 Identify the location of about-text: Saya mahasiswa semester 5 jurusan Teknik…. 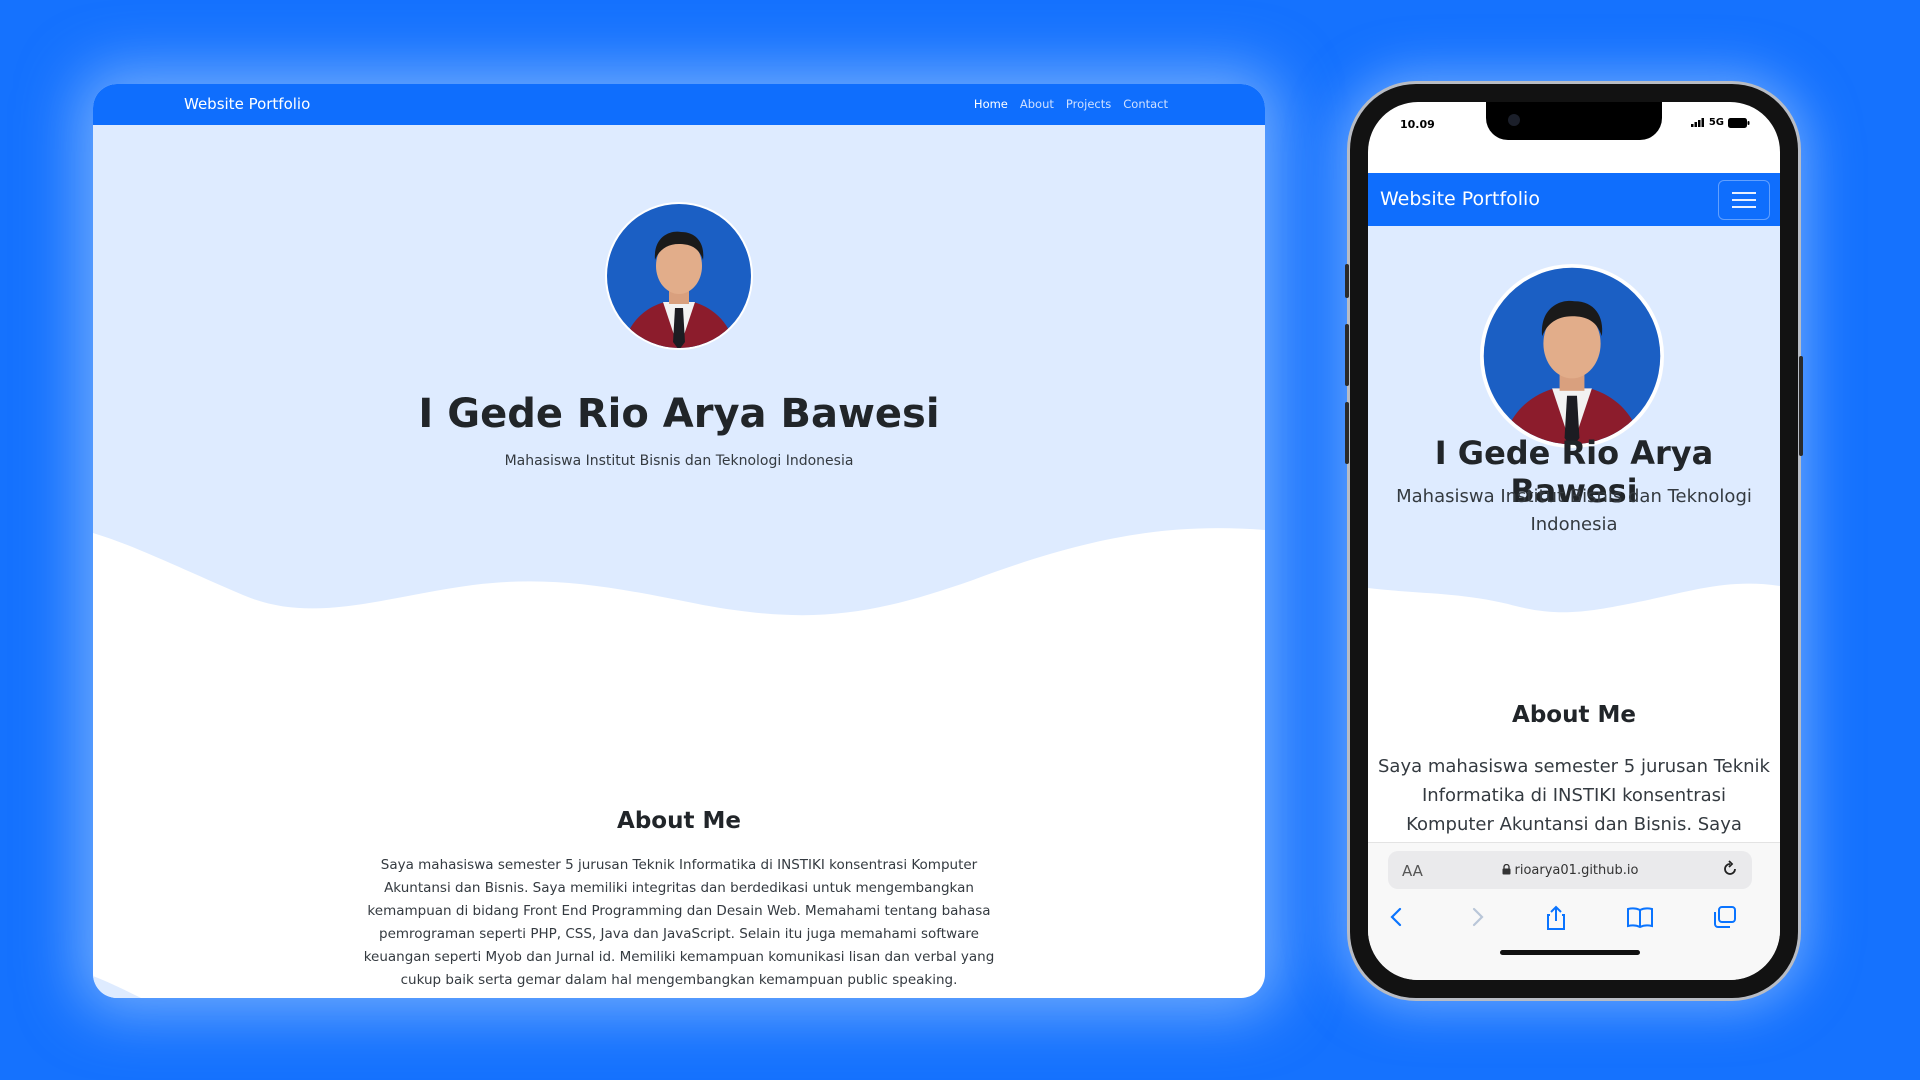
(679, 922).